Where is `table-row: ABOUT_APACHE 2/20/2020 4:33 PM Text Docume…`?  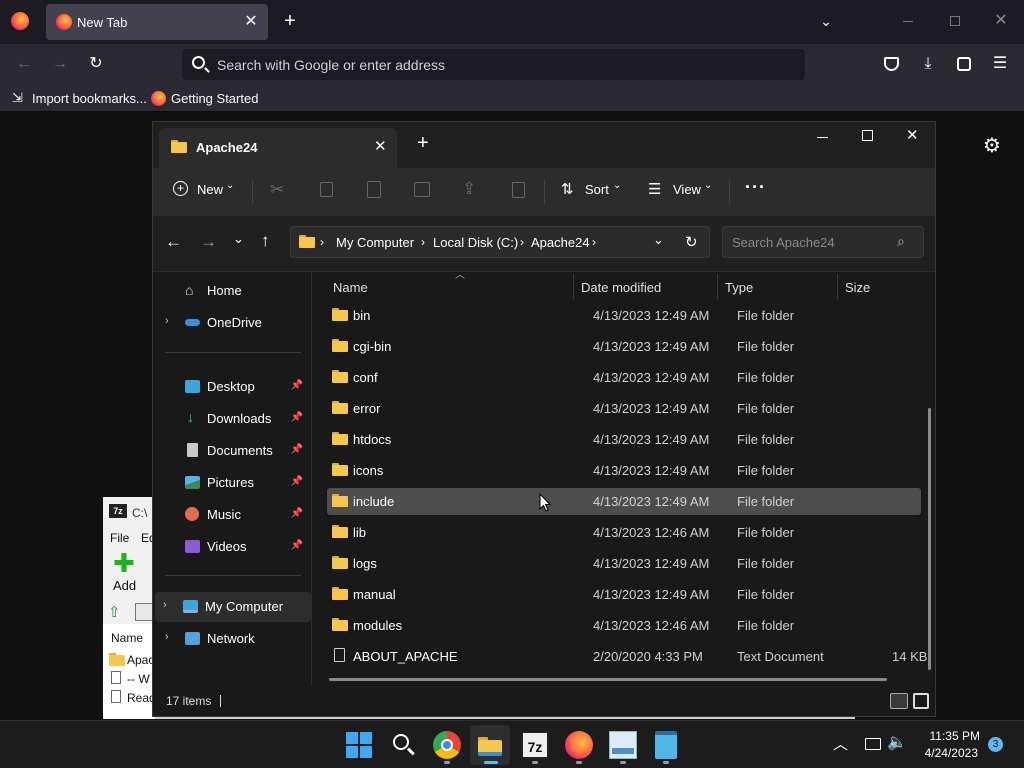
table-row: ABOUT_APACHE 2/20/2020 4:33 PM Text Docume… is located at coordinates (627, 656).